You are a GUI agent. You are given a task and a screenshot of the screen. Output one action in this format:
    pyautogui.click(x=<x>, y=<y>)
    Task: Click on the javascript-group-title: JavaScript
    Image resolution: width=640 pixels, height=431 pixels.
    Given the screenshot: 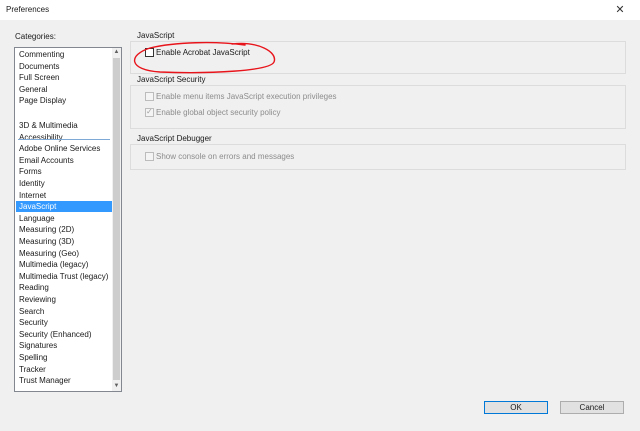 What is the action you would take?
    pyautogui.click(x=156, y=35)
    